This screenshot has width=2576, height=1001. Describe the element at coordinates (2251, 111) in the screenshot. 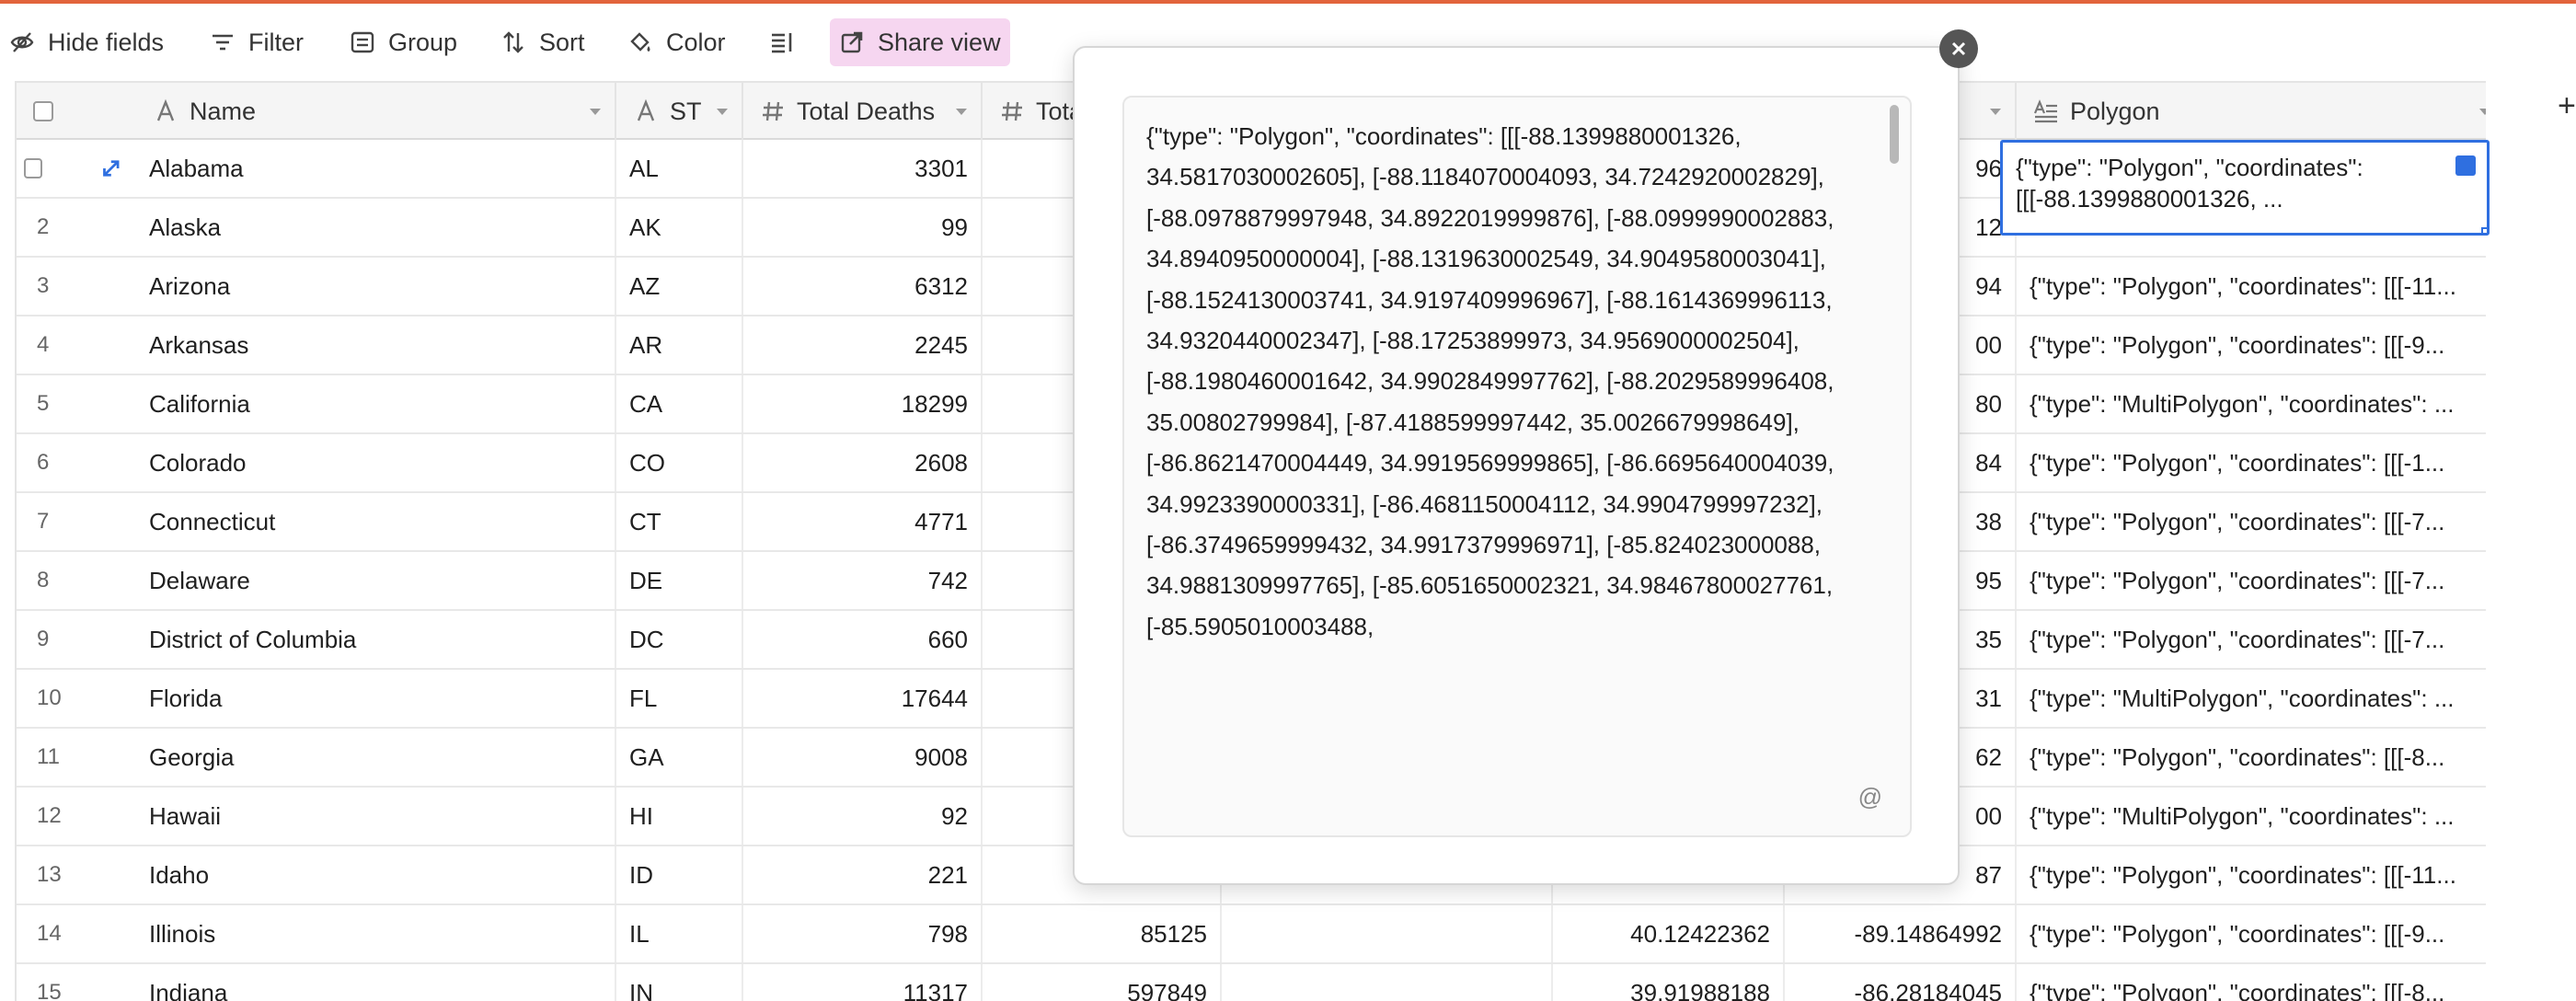

I see `header-polygon: Polygon` at that location.